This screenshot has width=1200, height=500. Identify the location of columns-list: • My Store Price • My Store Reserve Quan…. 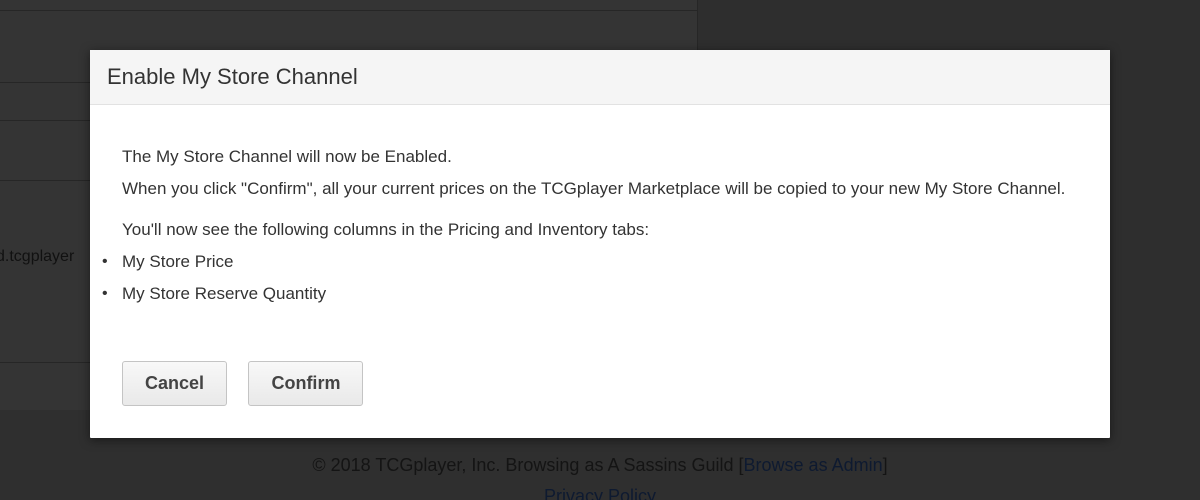
(590, 278).